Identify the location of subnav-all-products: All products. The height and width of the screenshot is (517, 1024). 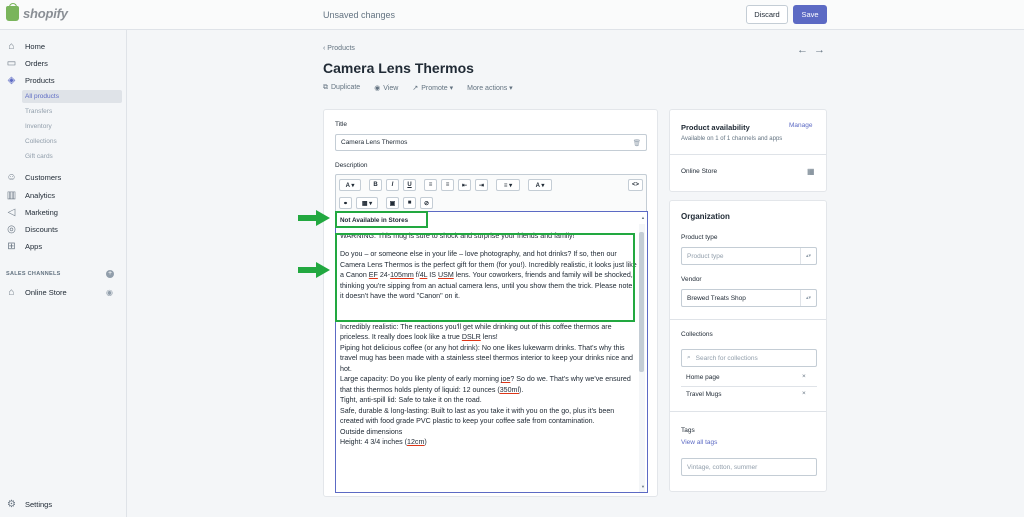
(72, 96).